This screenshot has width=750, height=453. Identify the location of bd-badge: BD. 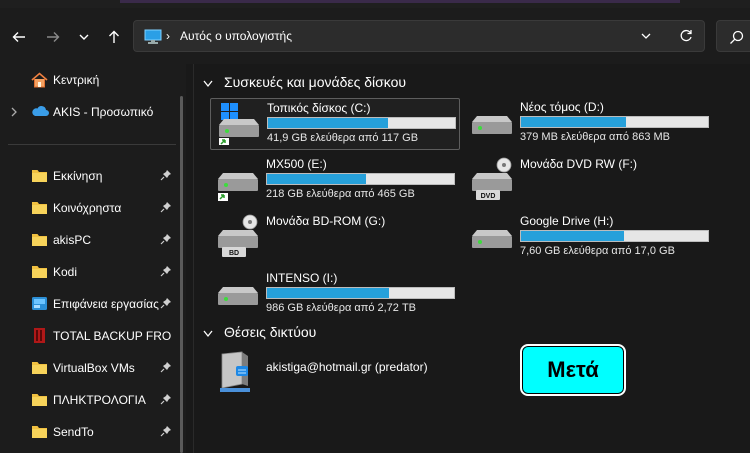
(234, 253).